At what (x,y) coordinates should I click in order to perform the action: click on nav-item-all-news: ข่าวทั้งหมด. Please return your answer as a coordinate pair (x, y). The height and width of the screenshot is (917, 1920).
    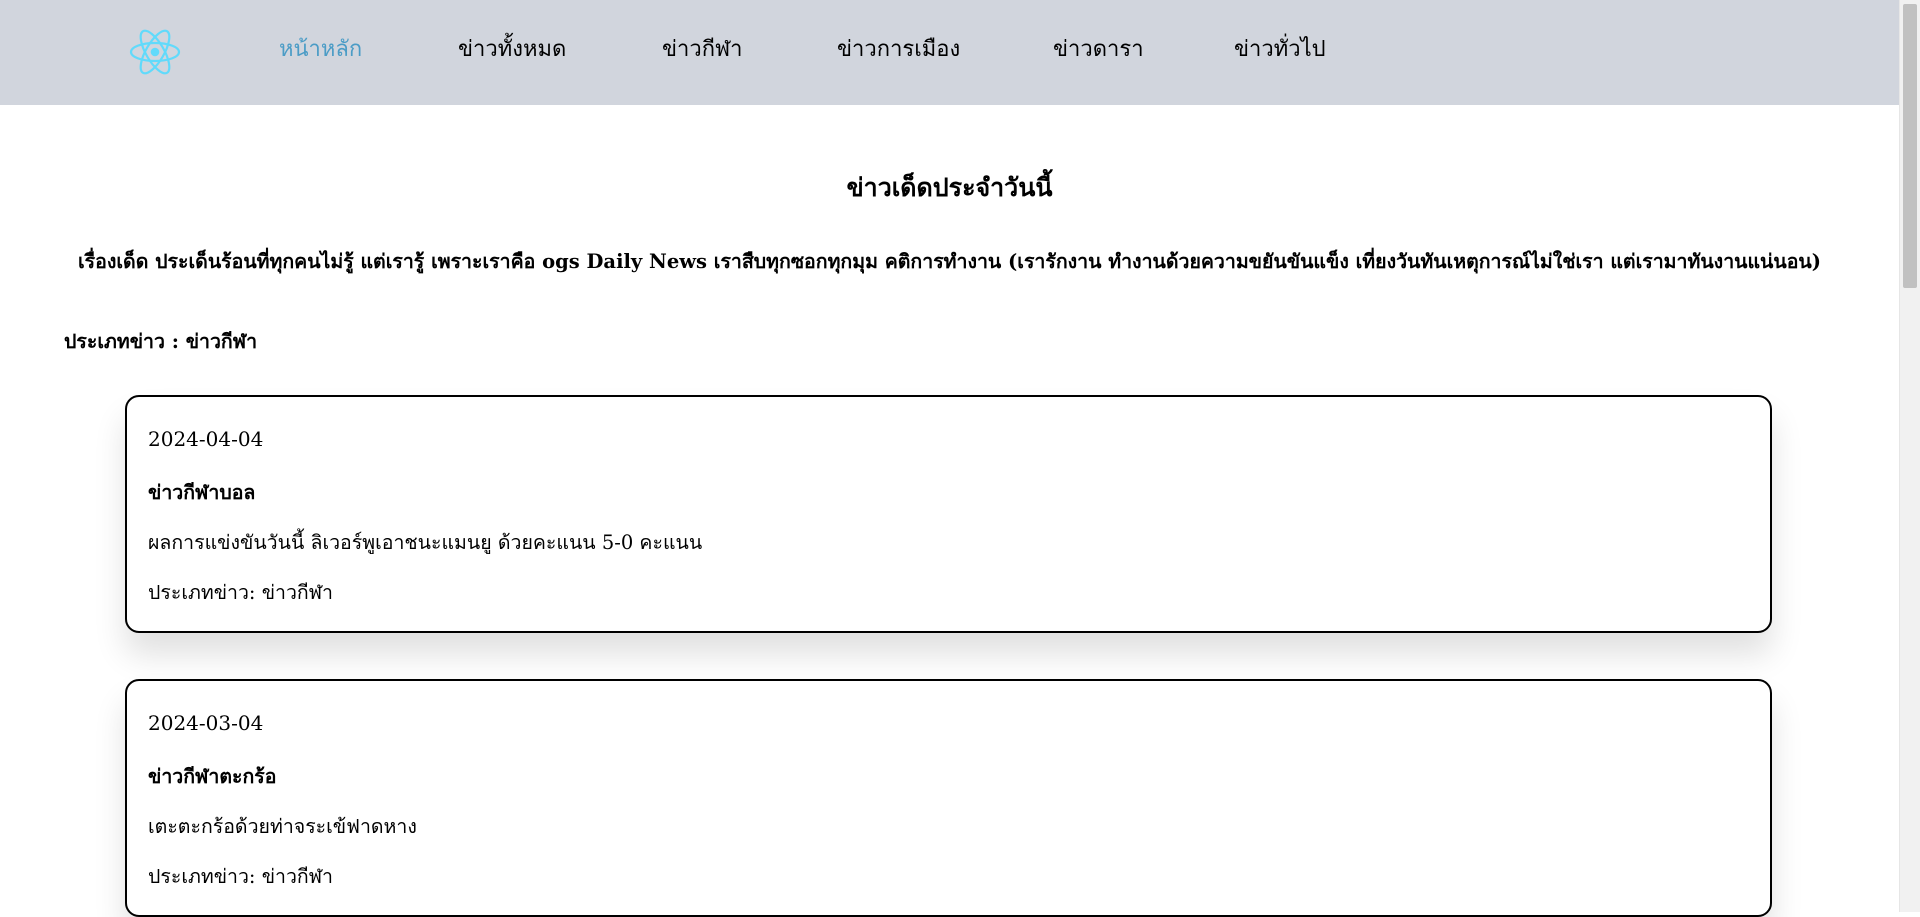
    Looking at the image, I should click on (512, 50).